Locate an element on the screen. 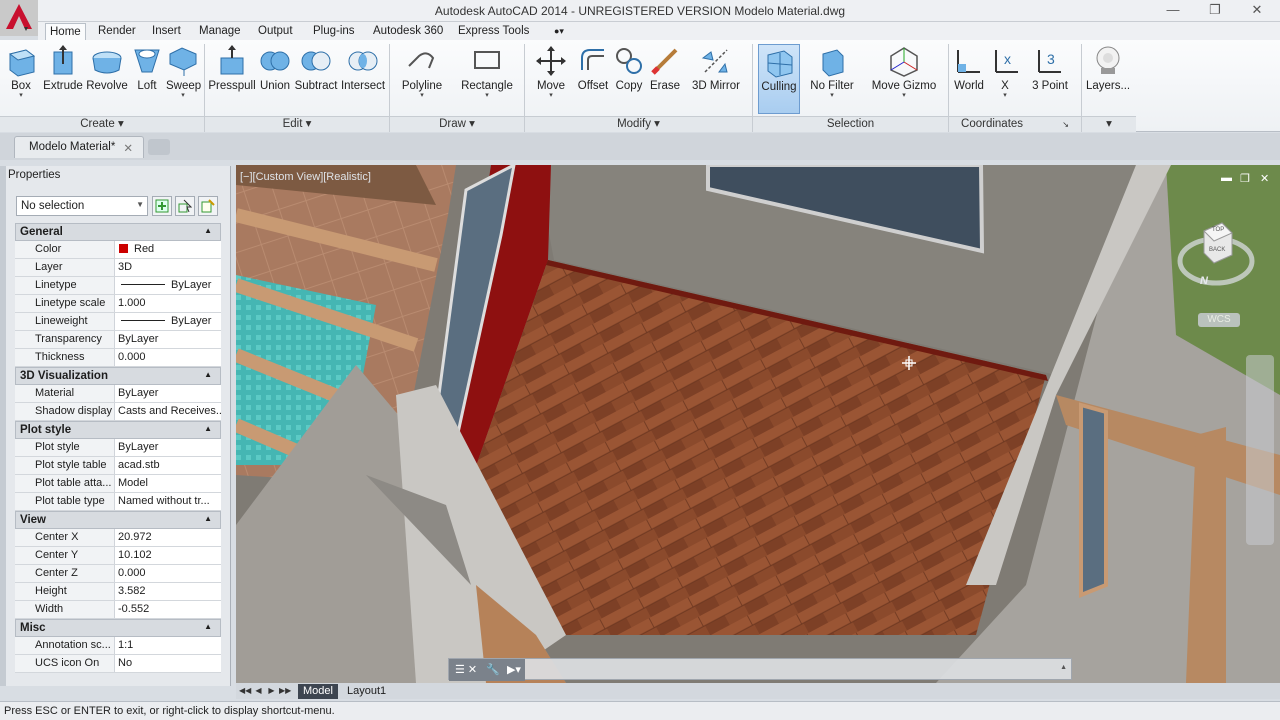 This screenshot has height=720, width=1280. property-row: Width -0.552 is located at coordinates (118, 610).